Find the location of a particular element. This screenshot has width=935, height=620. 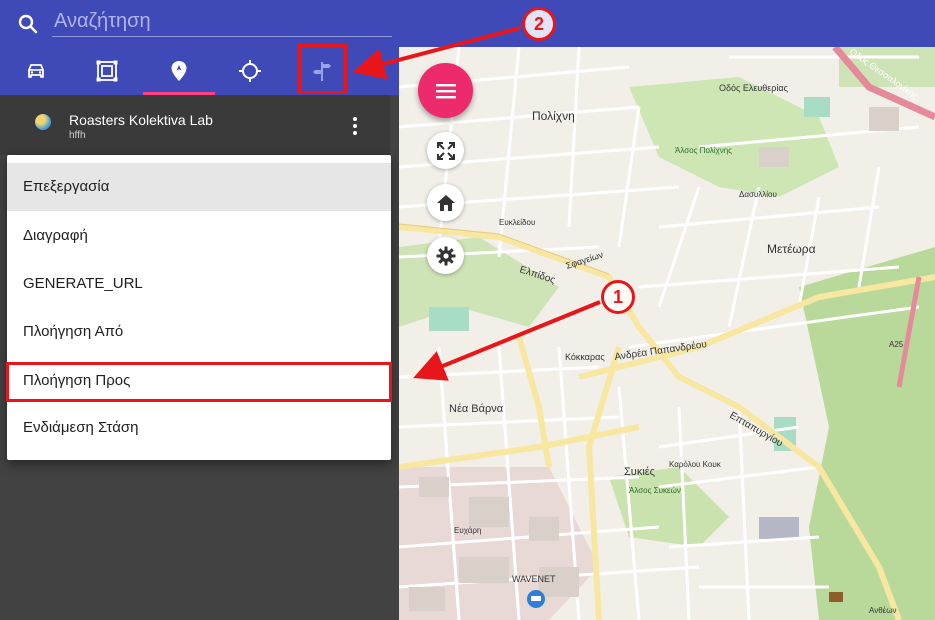

map-label-sykies: Συκιές is located at coordinates (639, 472).